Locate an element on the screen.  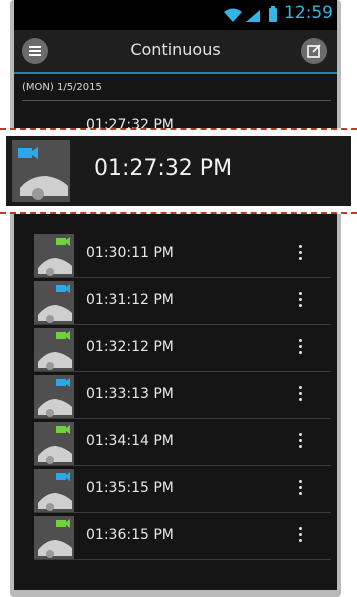
highlighted-time: 01:27:32 PM is located at coordinates (163, 168).